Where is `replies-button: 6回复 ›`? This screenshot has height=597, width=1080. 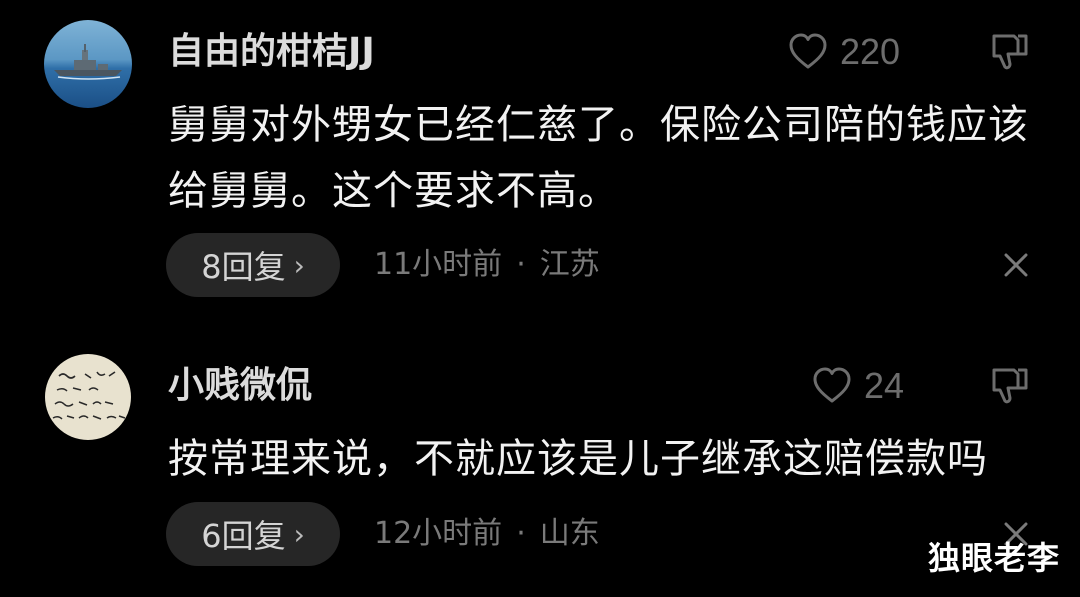 replies-button: 6回复 › is located at coordinates (253, 534).